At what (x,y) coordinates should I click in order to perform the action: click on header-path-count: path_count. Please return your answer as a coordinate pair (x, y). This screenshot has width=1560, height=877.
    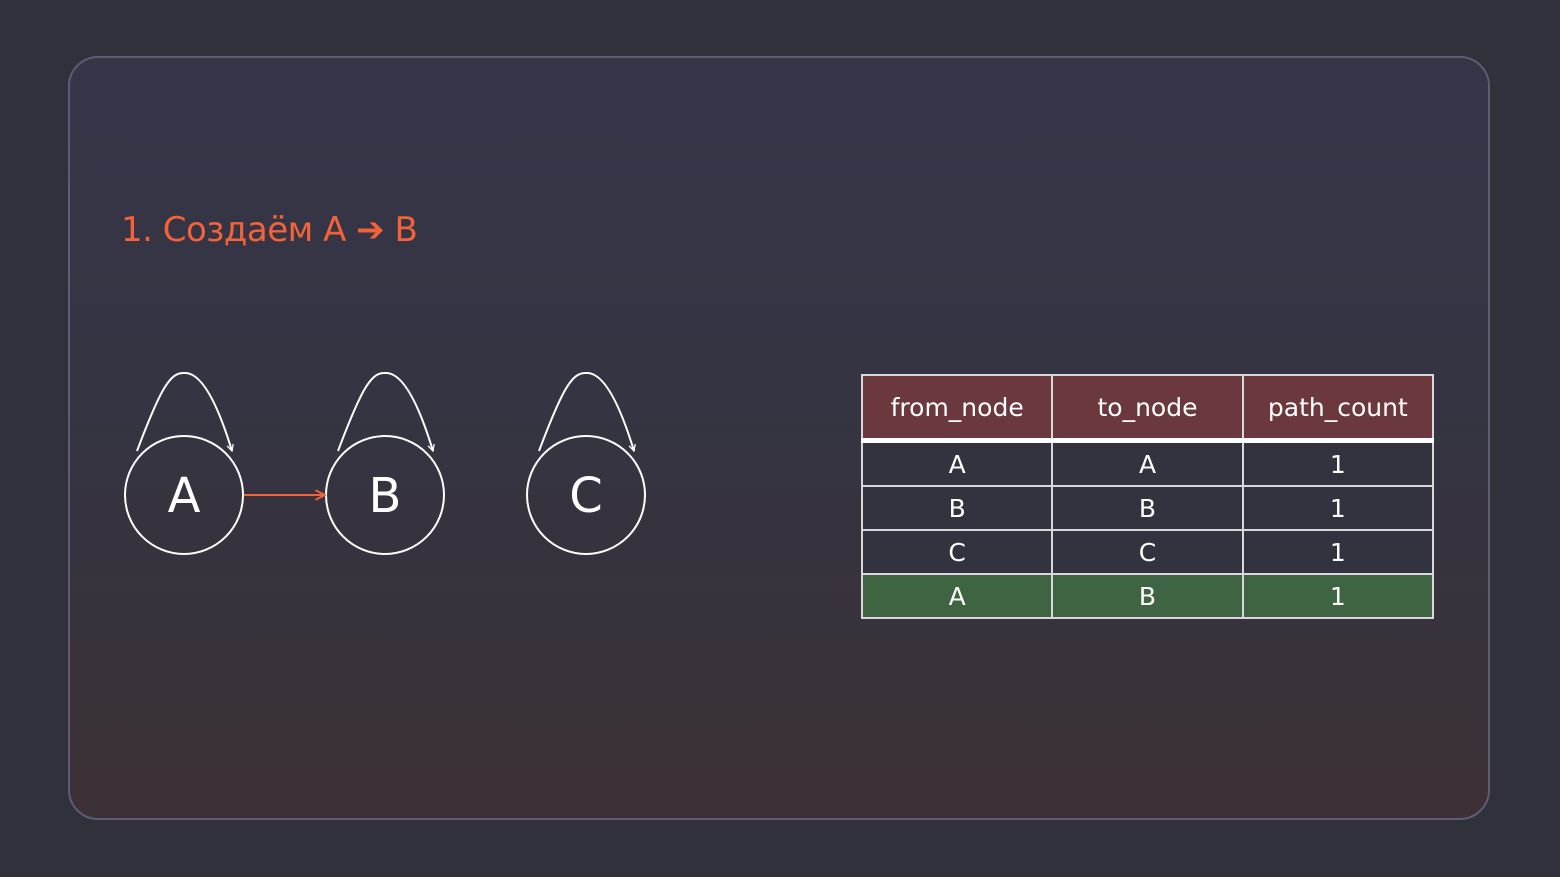
    Looking at the image, I should click on (1338, 408).